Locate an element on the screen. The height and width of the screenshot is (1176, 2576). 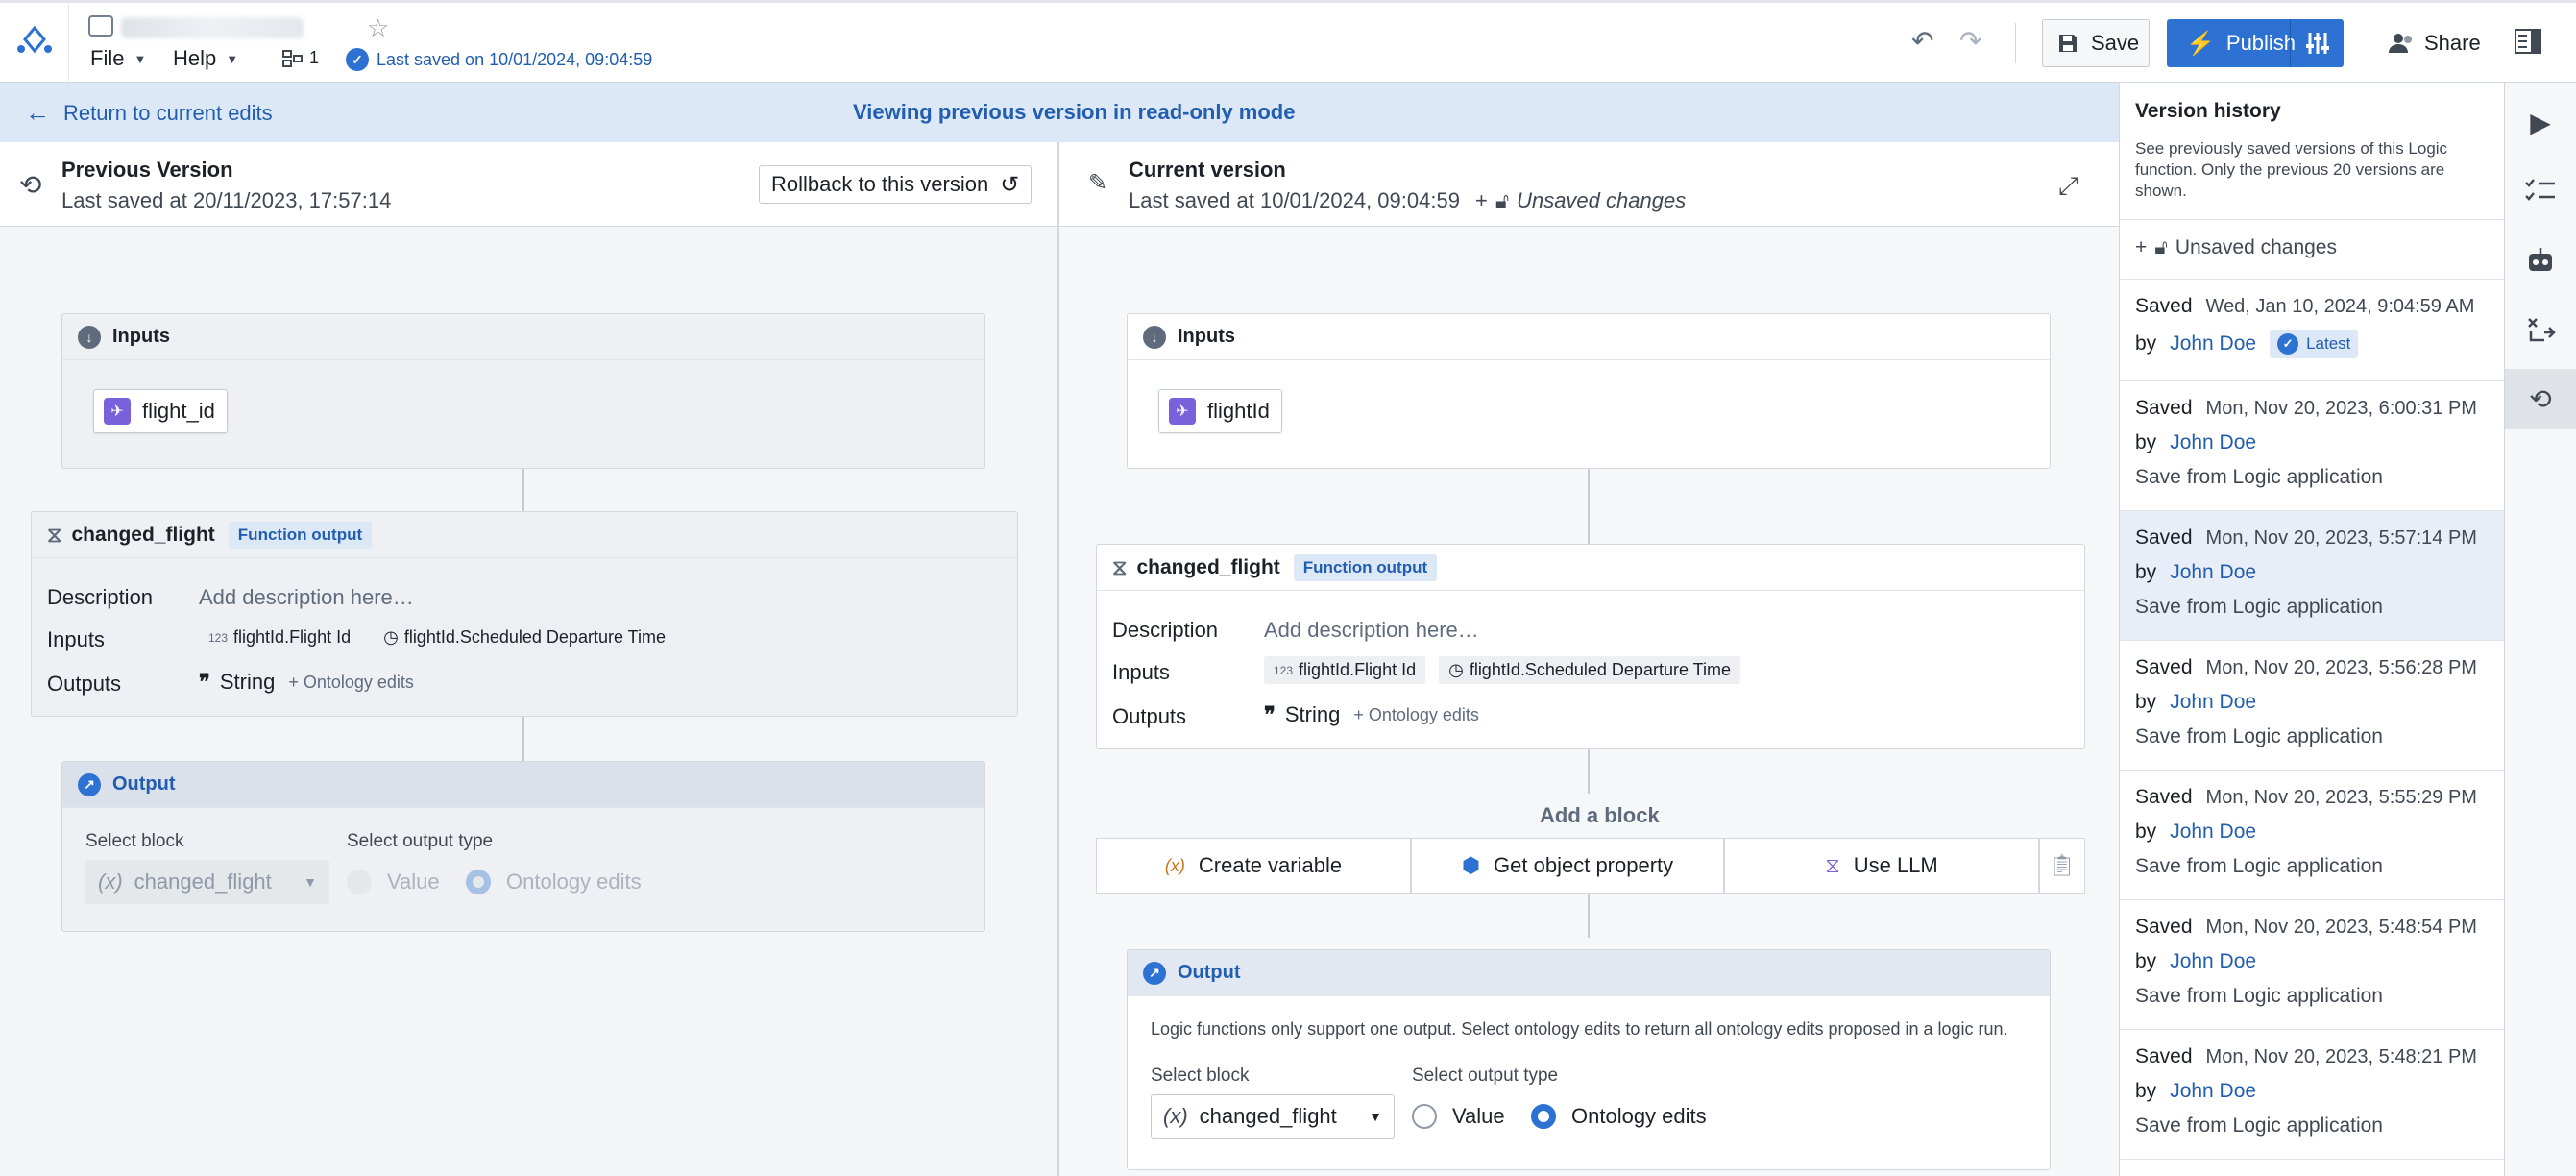
version-date: Mon, Nov 20, 2023, 6:00:31 PM is located at coordinates (2341, 408).